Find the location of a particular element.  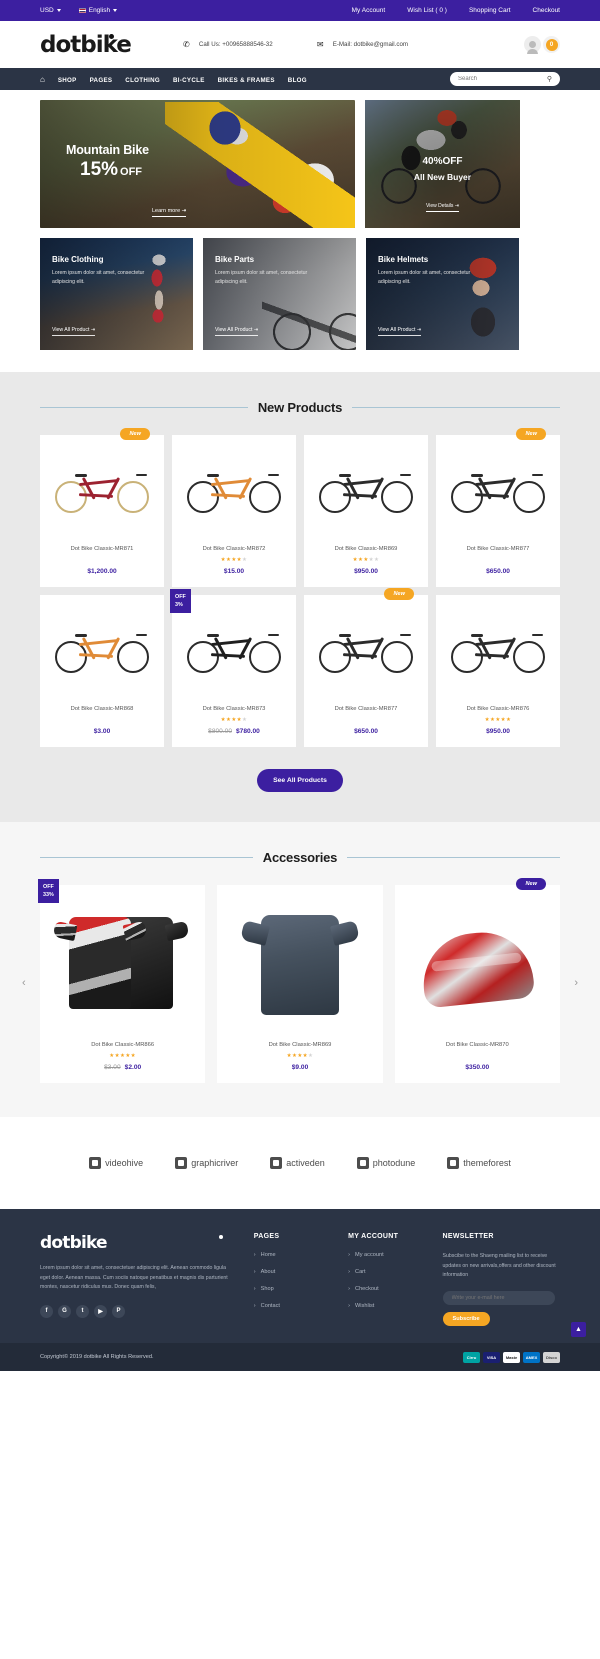

nav-item-pages: PAGES is located at coordinates (101, 79).